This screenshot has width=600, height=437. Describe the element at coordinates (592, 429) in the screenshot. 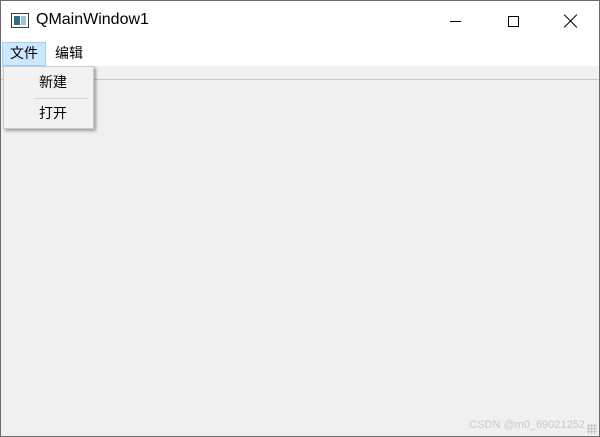

I see `resize-grip` at that location.